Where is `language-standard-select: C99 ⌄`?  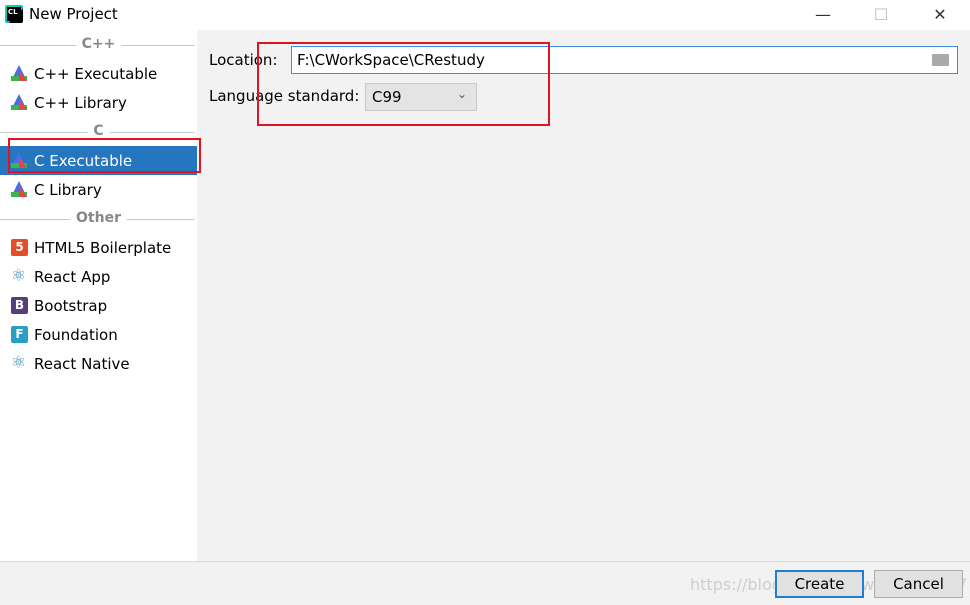
language-standard-select: C99 ⌄ is located at coordinates (421, 97).